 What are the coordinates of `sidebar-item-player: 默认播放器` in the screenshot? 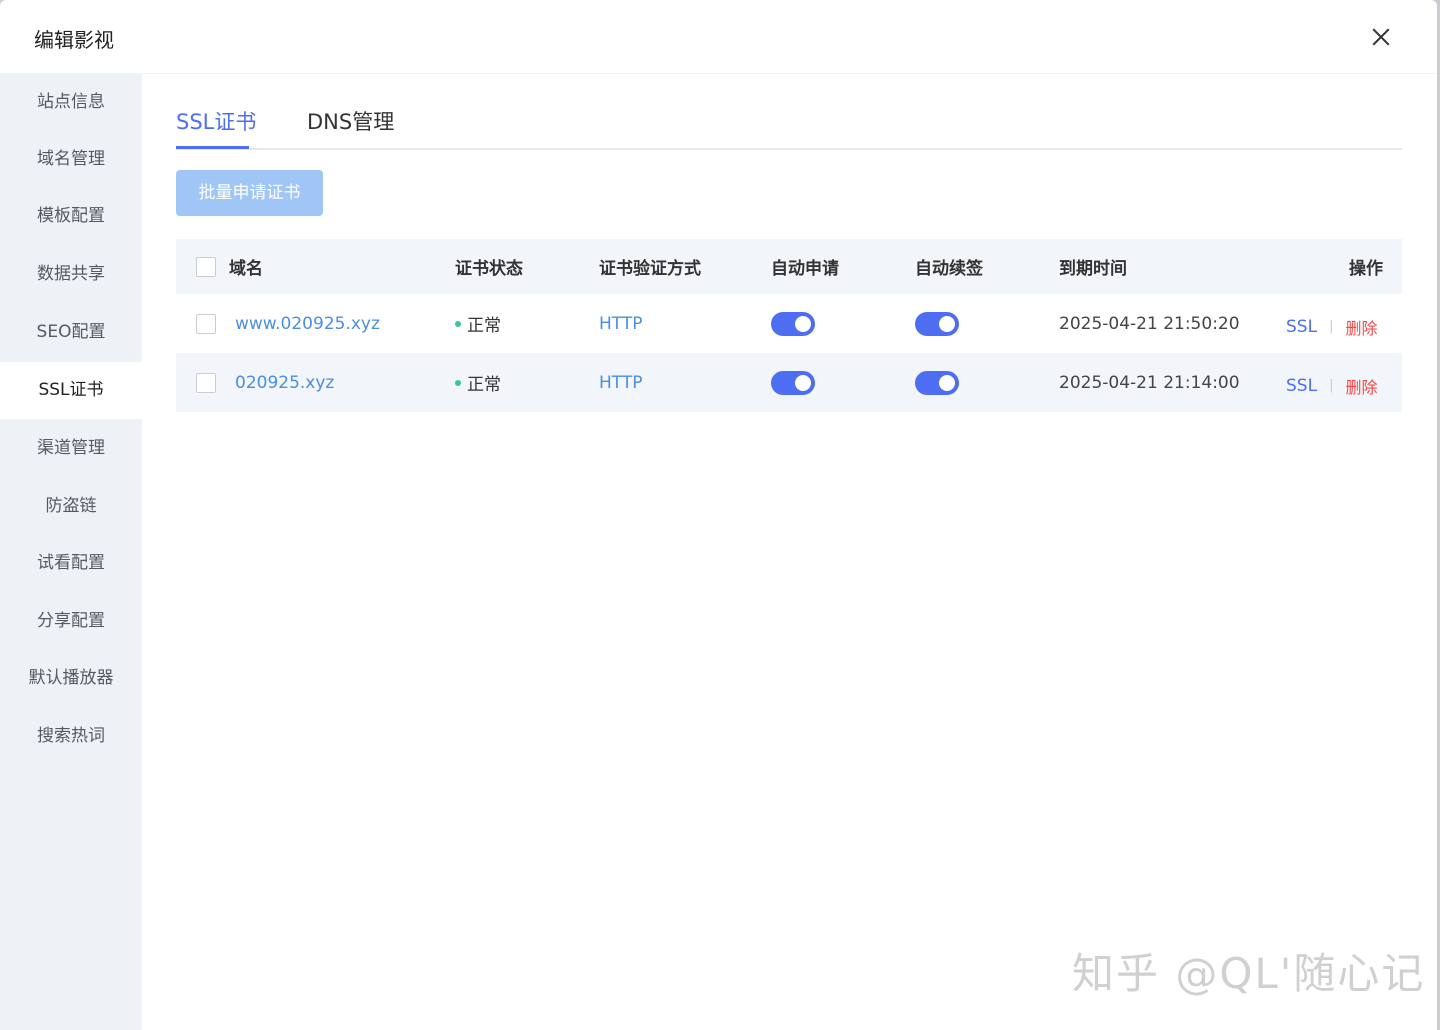 It's located at (71, 678).